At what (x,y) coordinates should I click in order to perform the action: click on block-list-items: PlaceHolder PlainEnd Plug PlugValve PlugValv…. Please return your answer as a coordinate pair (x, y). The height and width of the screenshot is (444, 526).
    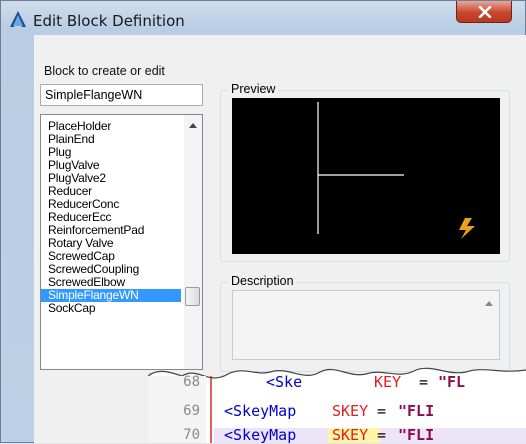
    Looking at the image, I should click on (111, 217).